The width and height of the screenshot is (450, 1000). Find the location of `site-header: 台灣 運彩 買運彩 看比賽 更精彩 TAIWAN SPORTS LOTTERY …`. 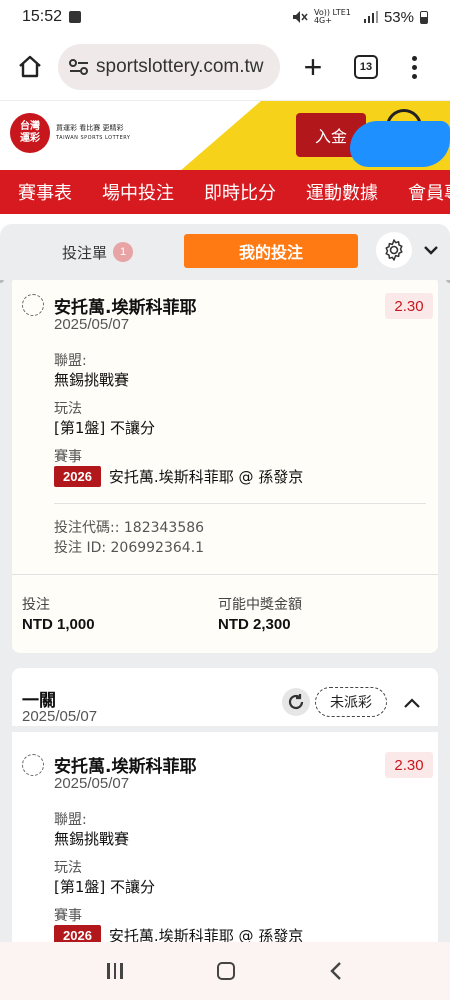

site-header: 台灣 運彩 買運彩 看比賽 更精彩 TAIWAN SPORTS LOTTERY … is located at coordinates (225, 135).